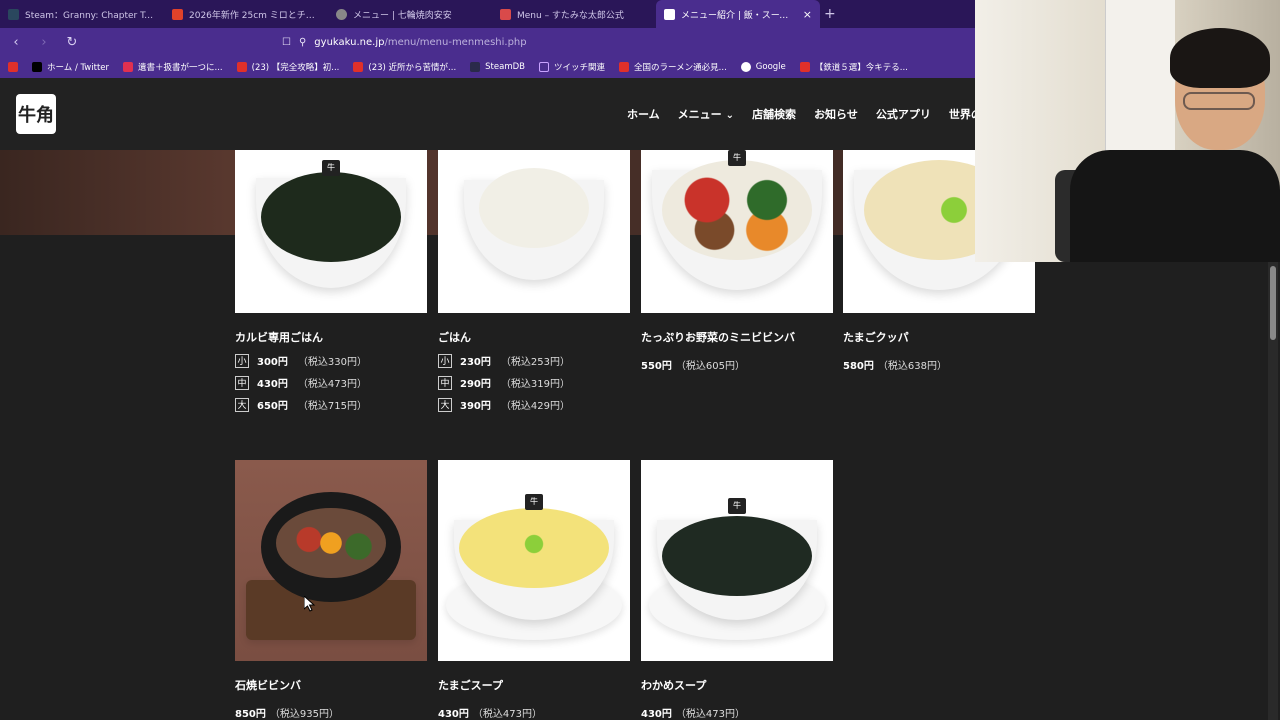 Image resolution: width=1280 pixels, height=720 pixels. What do you see at coordinates (718, 337) in the screenshot?
I see `menu-item-name: たっぷりお野菜のミニビビンバ` at bounding box center [718, 337].